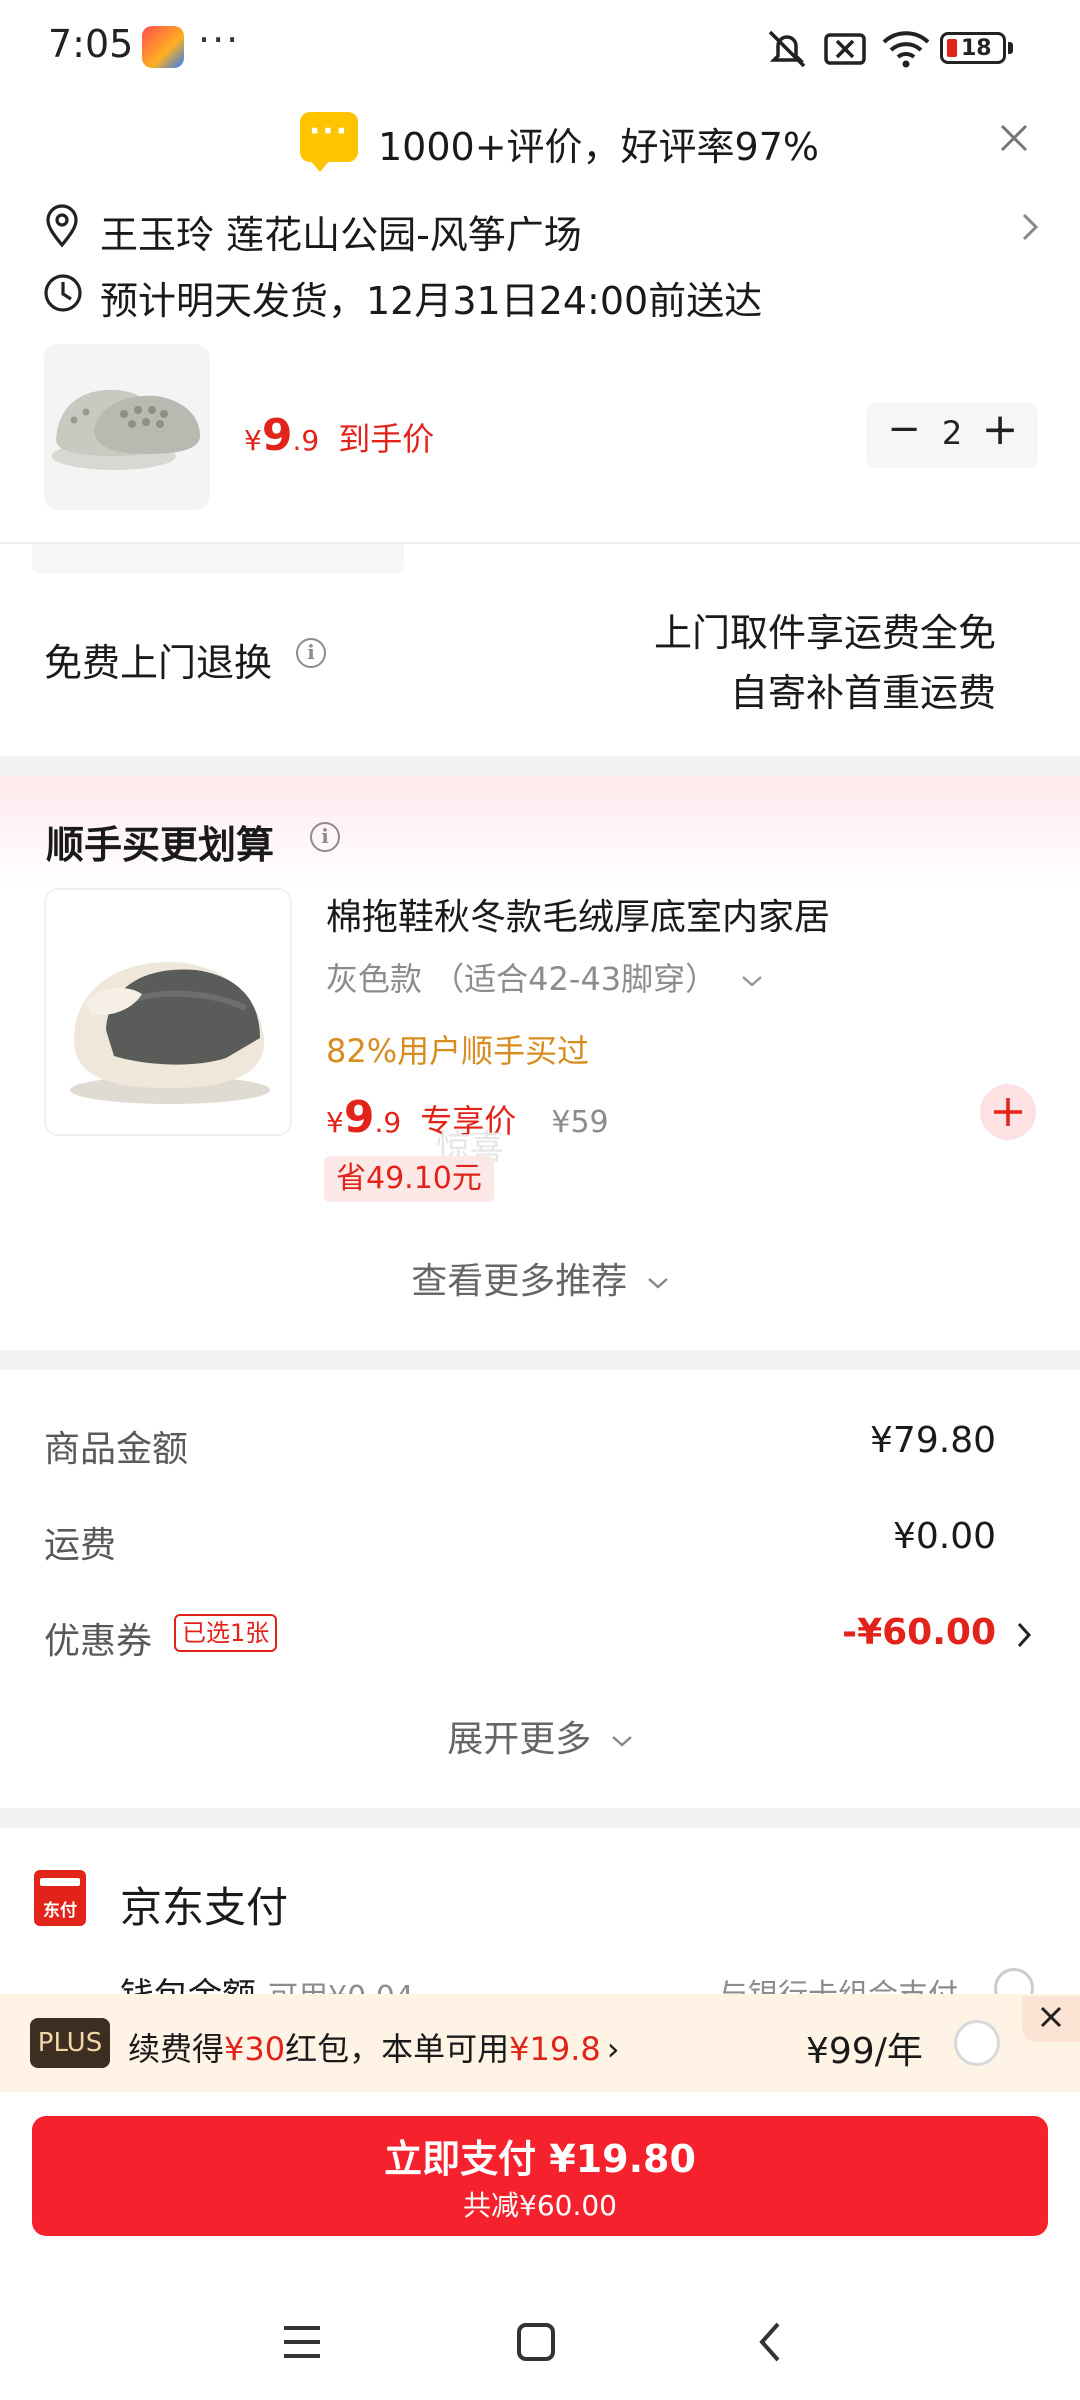 This screenshot has width=1080, height=2400. What do you see at coordinates (62, 226) in the screenshot?
I see `location-pin-icon` at bounding box center [62, 226].